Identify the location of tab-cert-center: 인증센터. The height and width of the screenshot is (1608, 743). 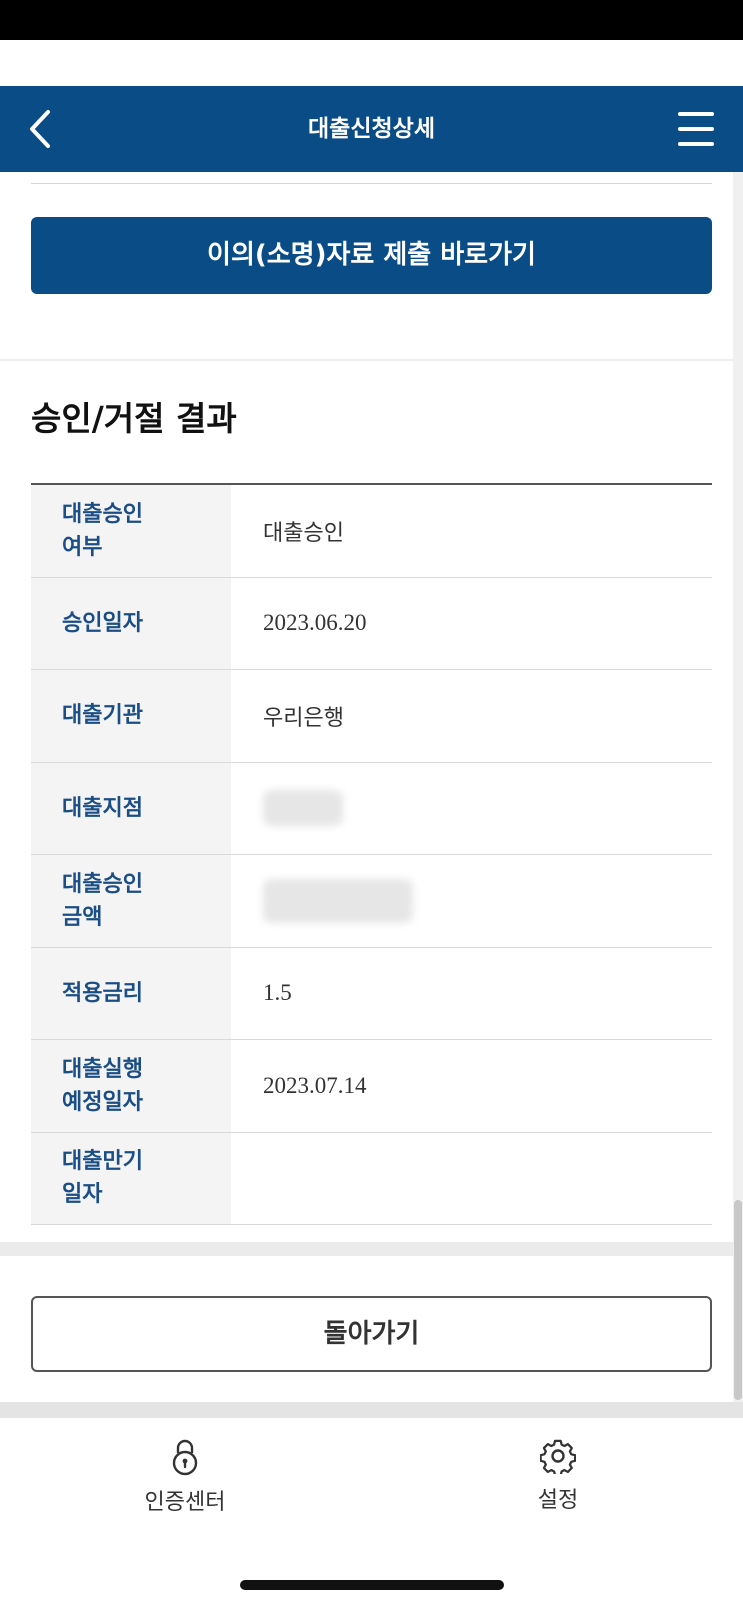
(185, 1477).